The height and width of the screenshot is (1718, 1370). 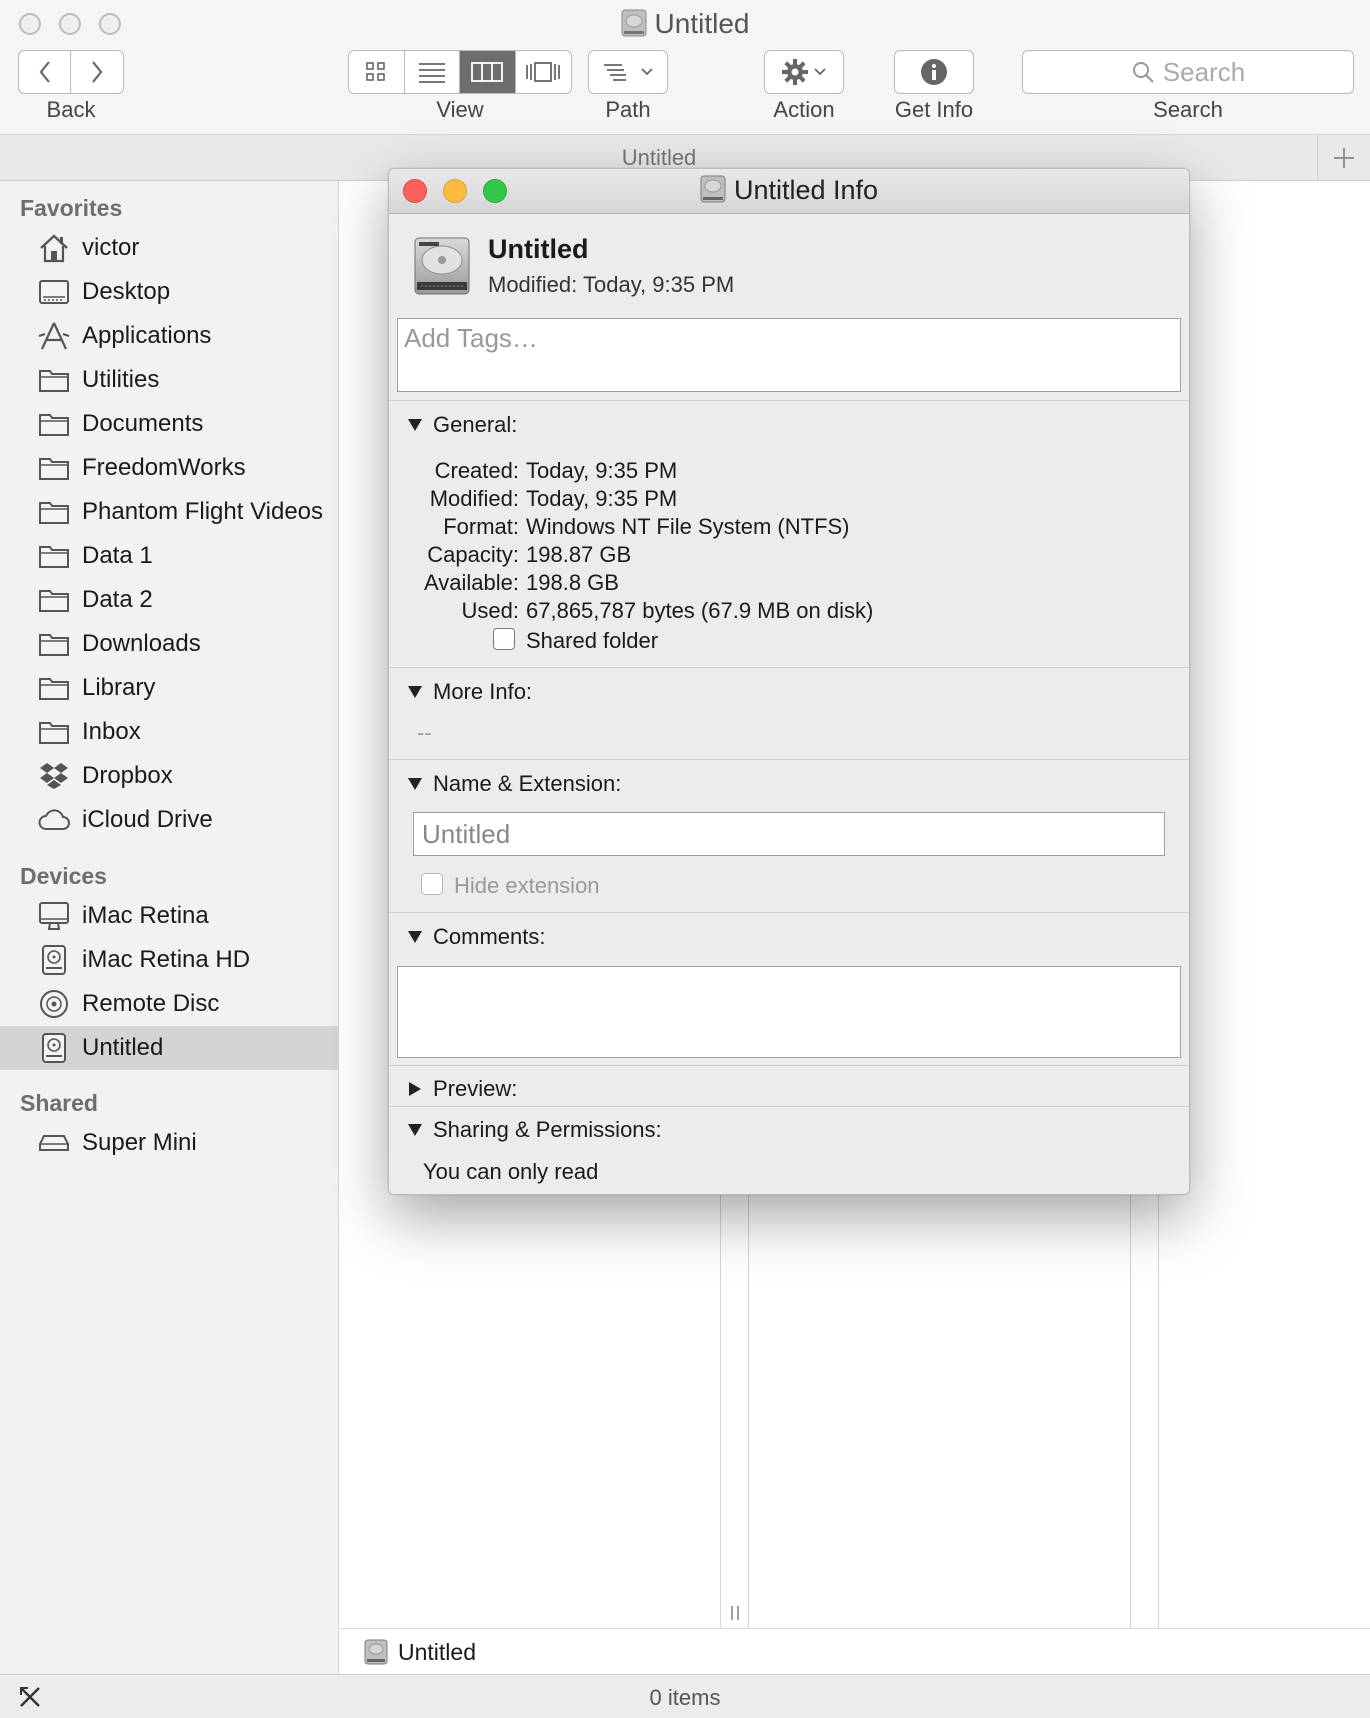 What do you see at coordinates (54, 292) in the screenshot?
I see `desktop-icon` at bounding box center [54, 292].